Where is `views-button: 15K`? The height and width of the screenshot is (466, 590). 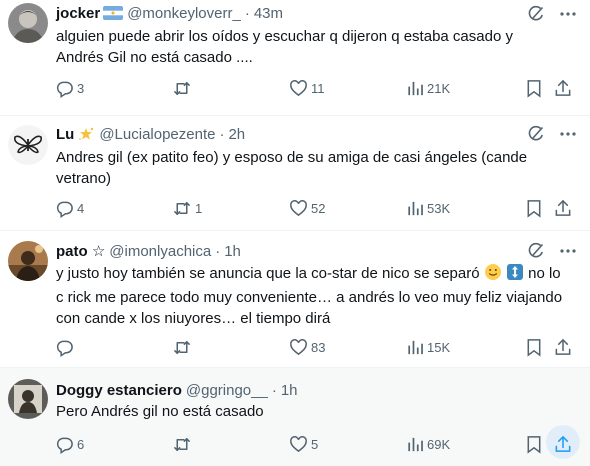
views-button: 15K is located at coordinates (428, 347).